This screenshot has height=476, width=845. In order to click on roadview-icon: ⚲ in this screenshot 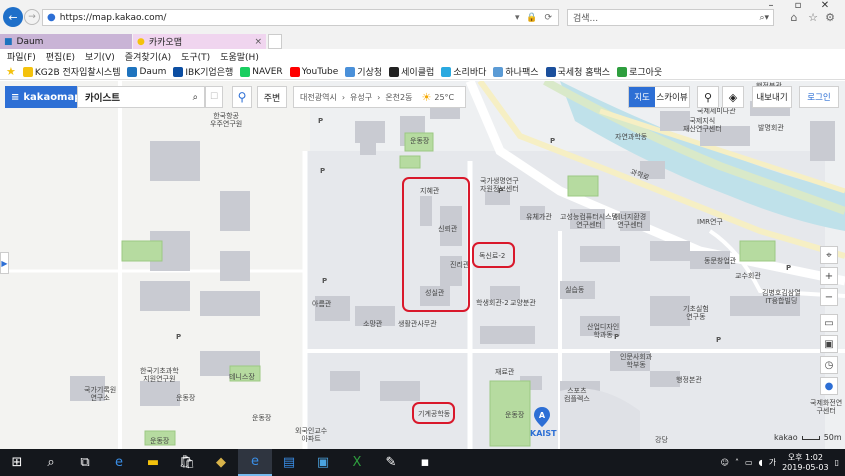, I will do `click(708, 97)`.